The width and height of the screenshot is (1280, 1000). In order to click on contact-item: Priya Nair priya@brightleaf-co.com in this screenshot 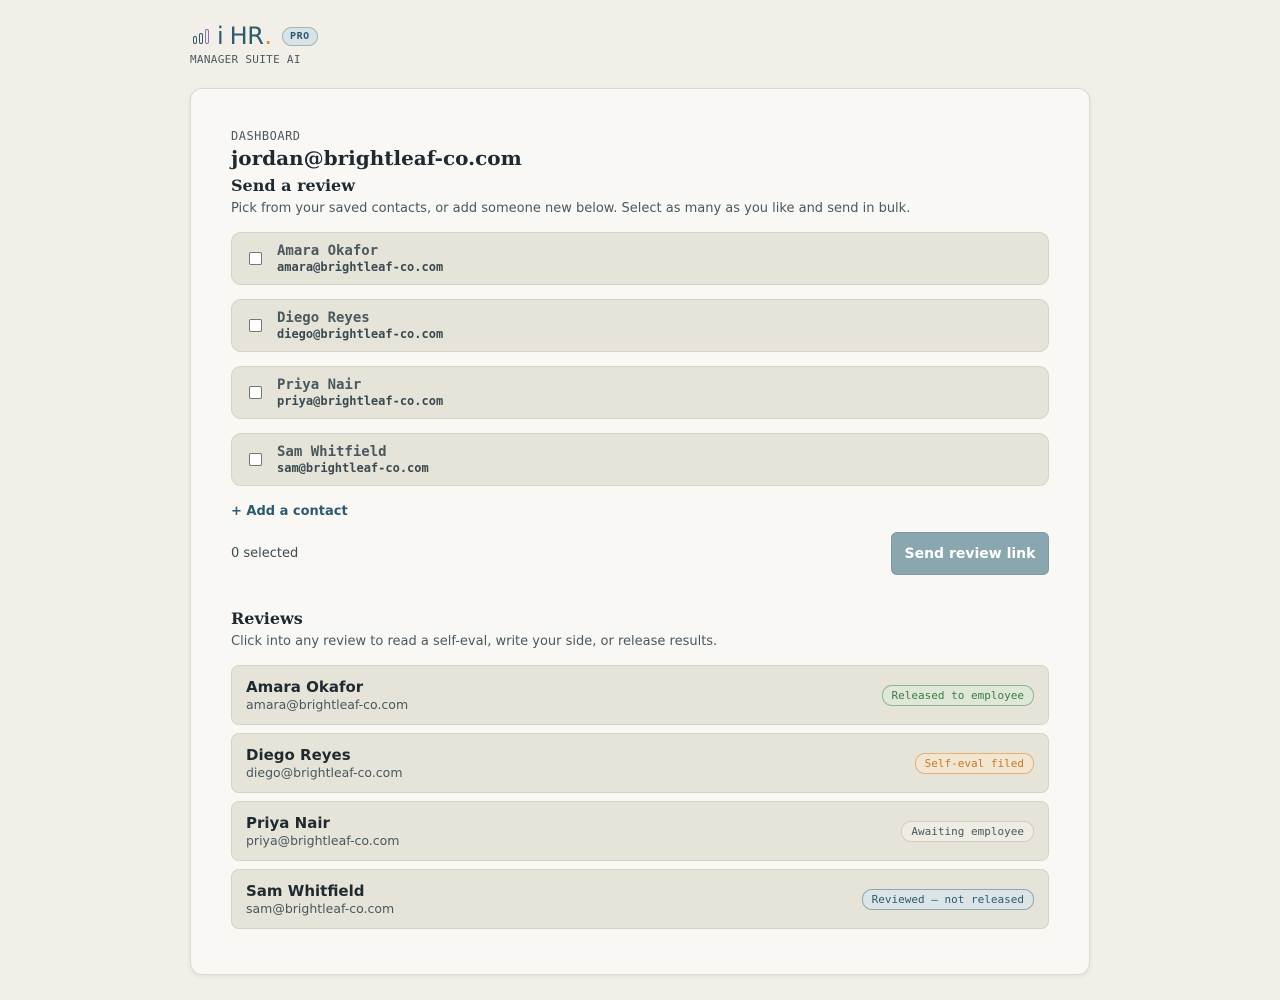, I will do `click(640, 392)`.